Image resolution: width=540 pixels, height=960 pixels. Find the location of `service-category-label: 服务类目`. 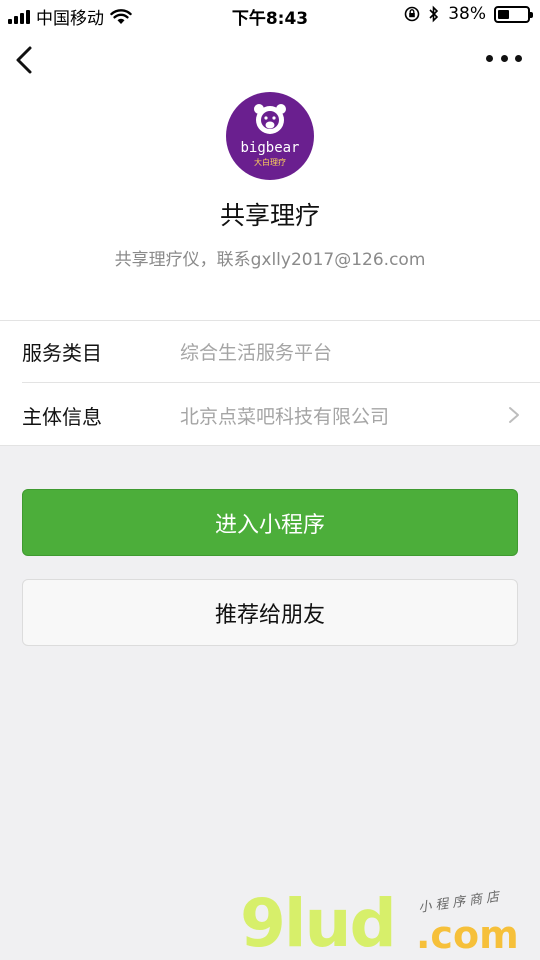

service-category-label: 服务类目 is located at coordinates (62, 353).